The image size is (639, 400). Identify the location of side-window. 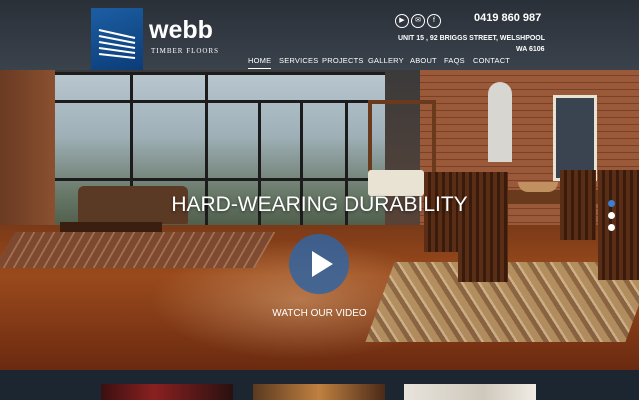
(575, 138).